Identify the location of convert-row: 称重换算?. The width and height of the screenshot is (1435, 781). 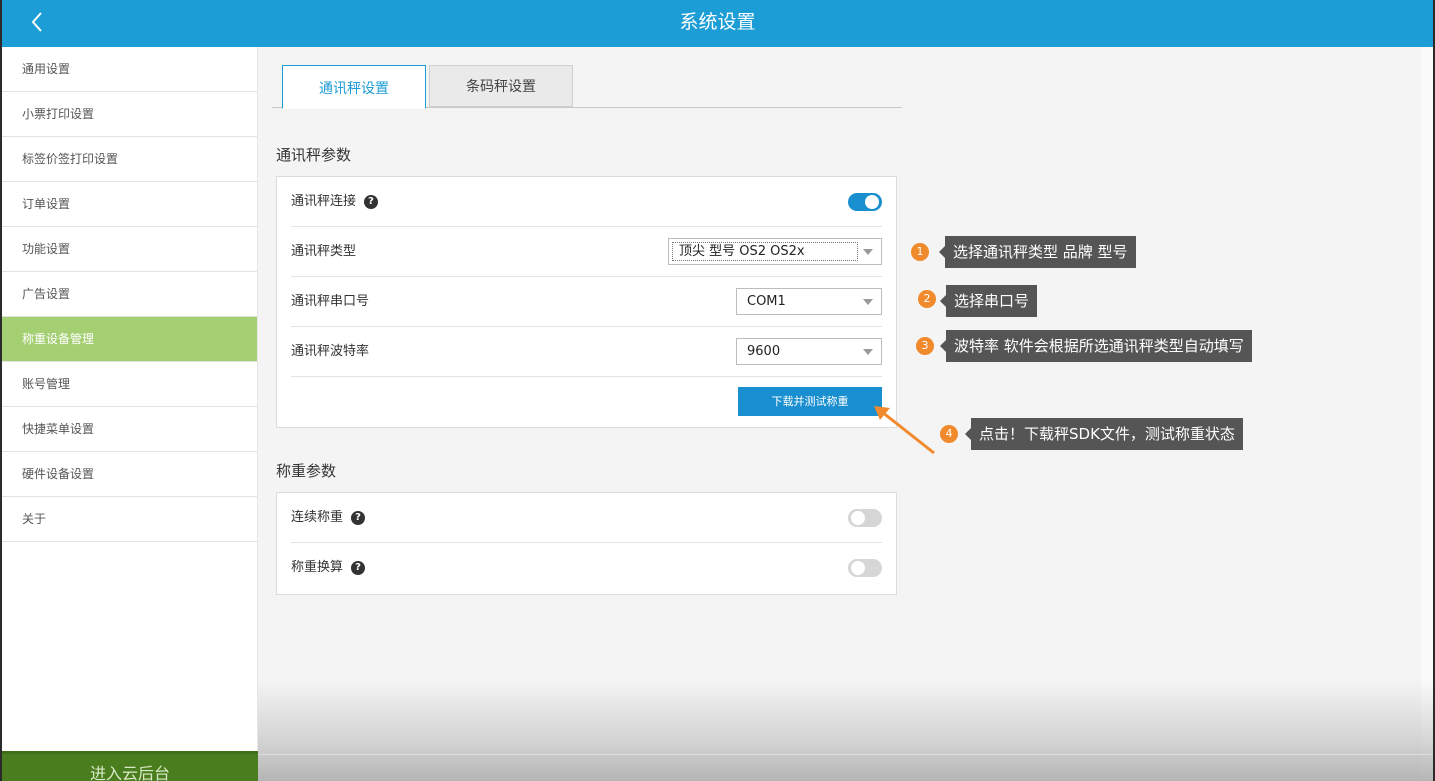
(586, 568).